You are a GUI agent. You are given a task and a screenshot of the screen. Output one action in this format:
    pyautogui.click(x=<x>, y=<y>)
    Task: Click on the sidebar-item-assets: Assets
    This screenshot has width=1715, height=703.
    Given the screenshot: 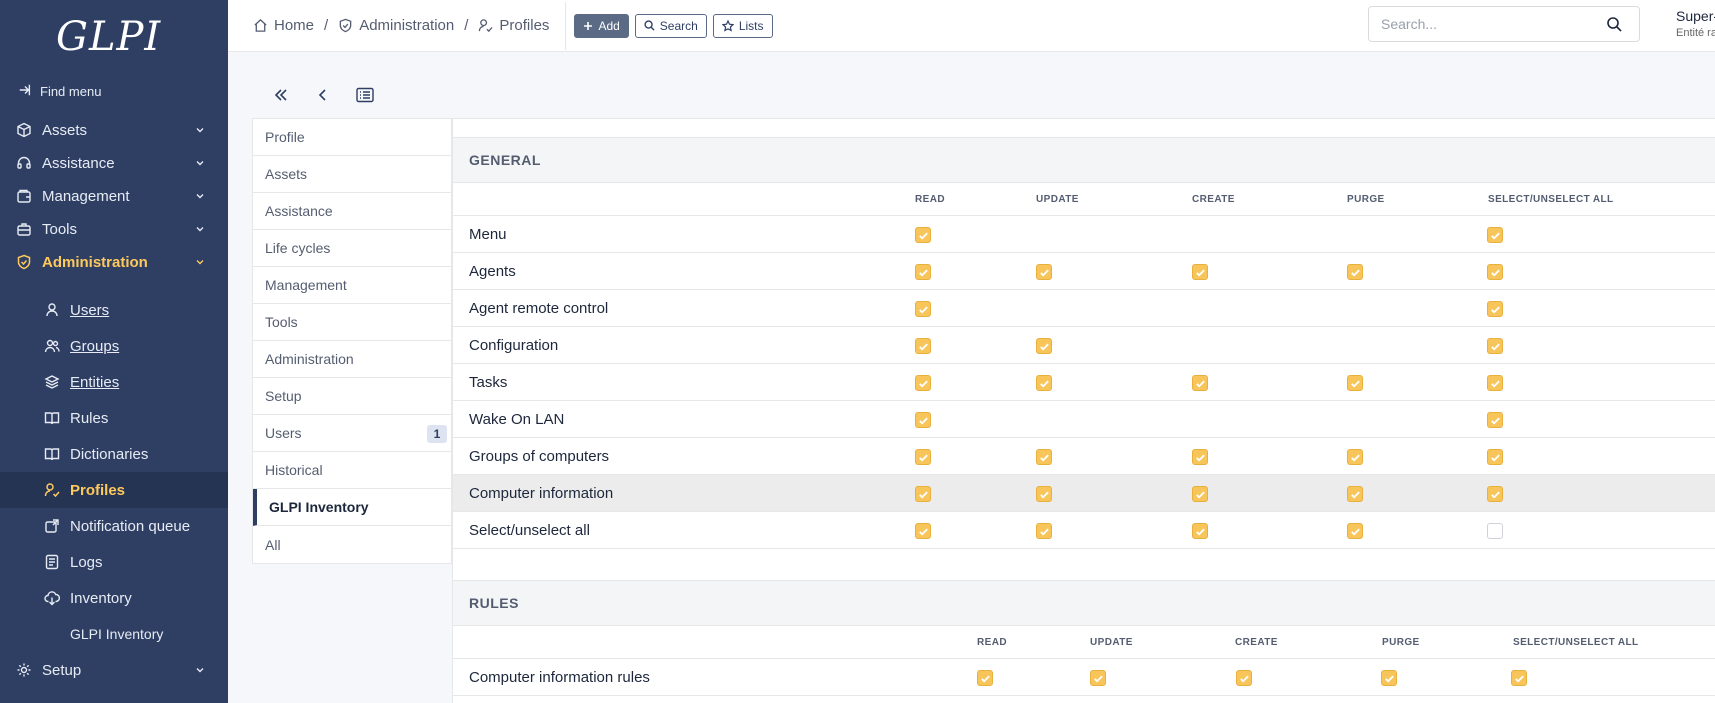 What is the action you would take?
    pyautogui.click(x=114, y=130)
    